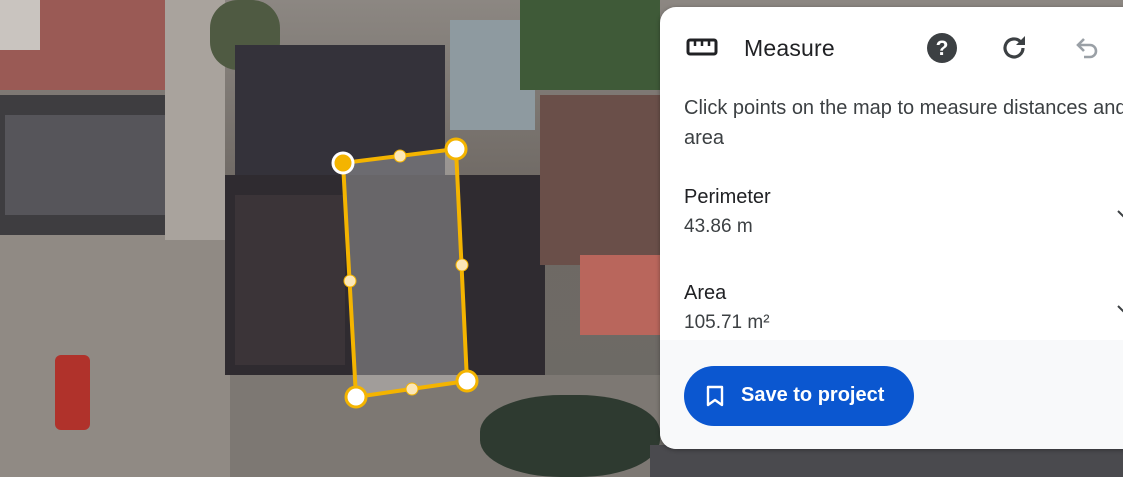 The width and height of the screenshot is (1123, 477). What do you see at coordinates (718, 226) in the screenshot?
I see `perimeter-value: 43.86 m` at bounding box center [718, 226].